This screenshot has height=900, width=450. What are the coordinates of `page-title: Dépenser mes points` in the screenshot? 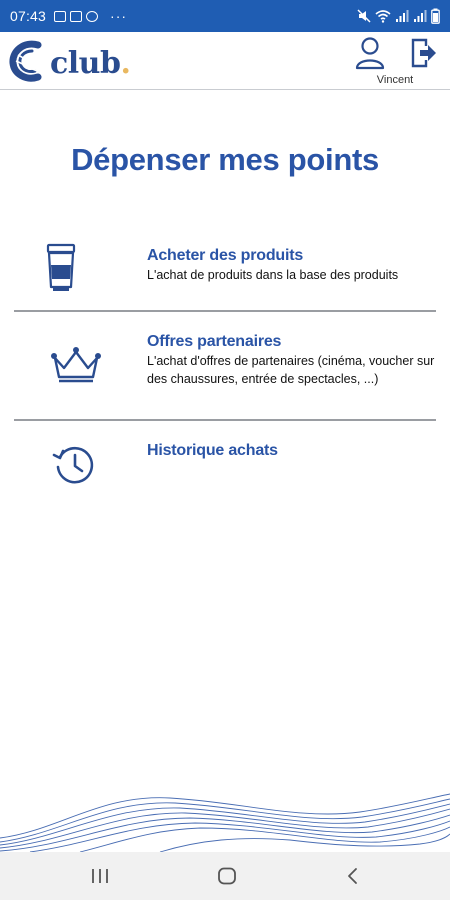 It's located at (225, 159).